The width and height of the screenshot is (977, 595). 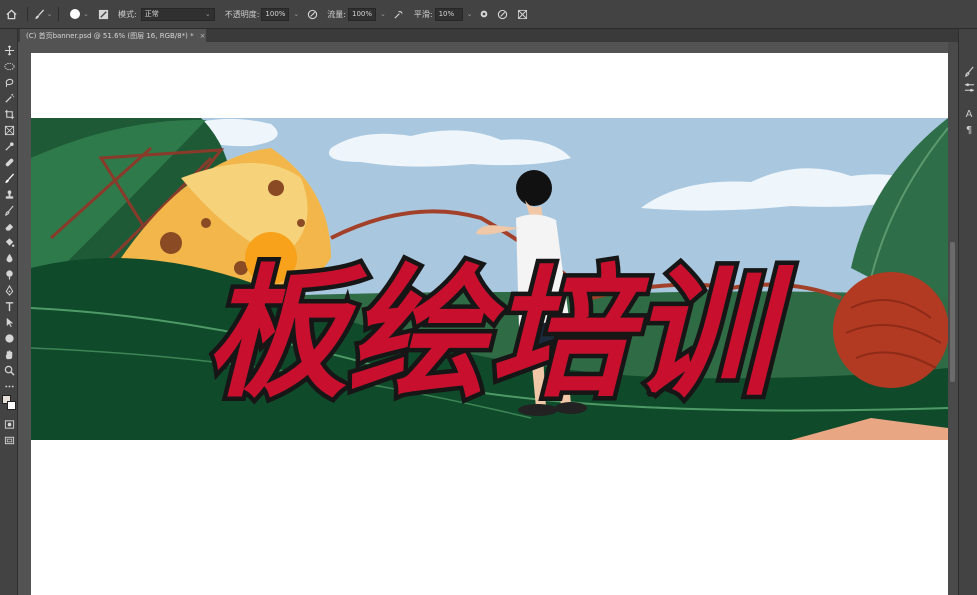 What do you see at coordinates (9, 162) in the screenshot?
I see `healing-brush-tool-icon` at bounding box center [9, 162].